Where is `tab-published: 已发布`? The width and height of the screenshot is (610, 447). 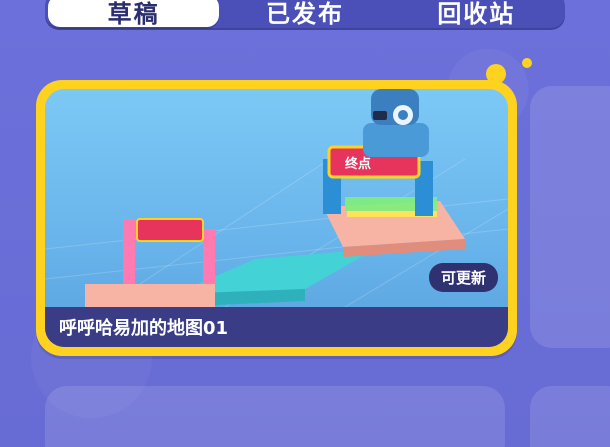 tab-published: 已发布 is located at coordinates (304, 14).